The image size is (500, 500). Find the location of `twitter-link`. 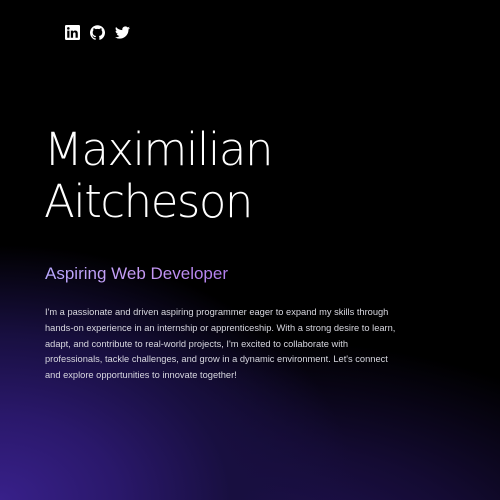

twitter-link is located at coordinates (122, 32).